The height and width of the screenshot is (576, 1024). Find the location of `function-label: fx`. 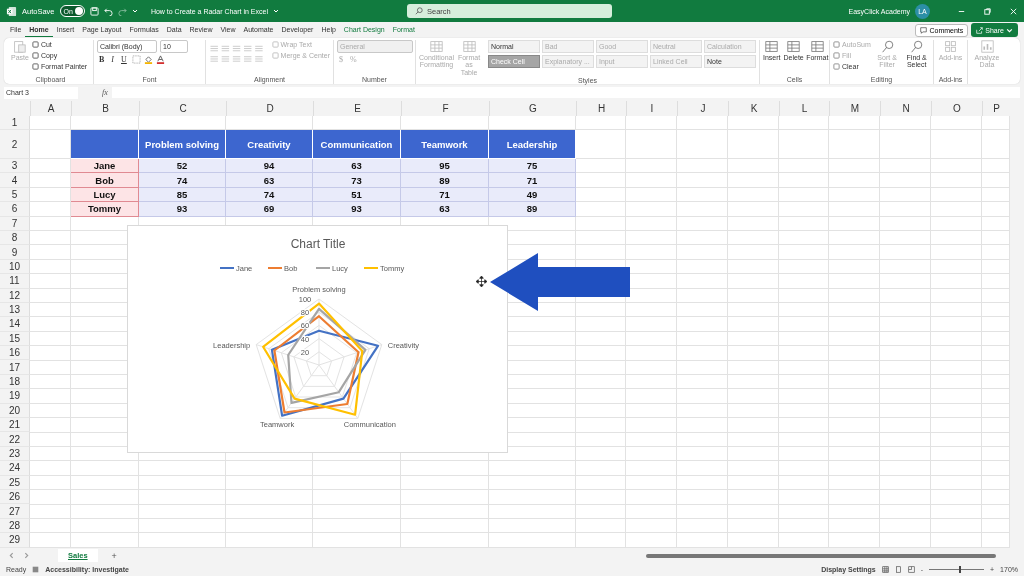

function-label: fx is located at coordinates (105, 92).